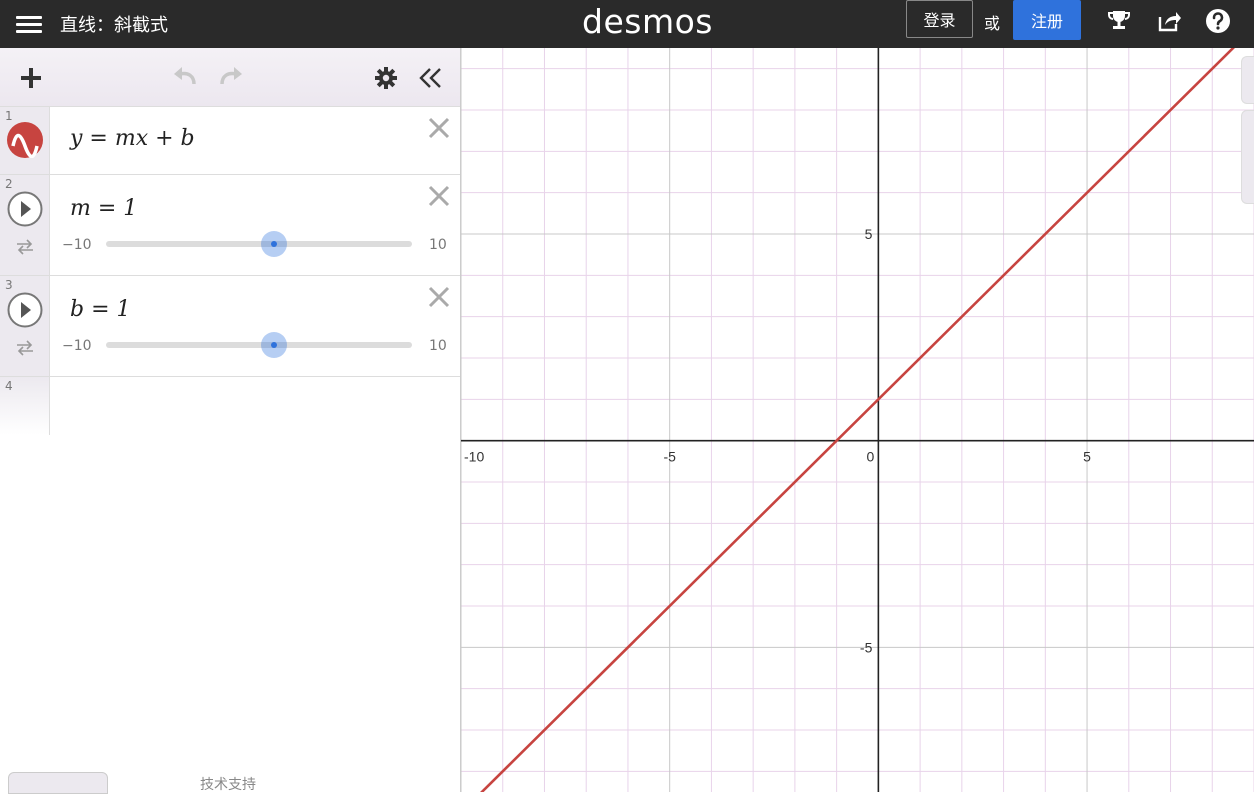 The width and height of the screenshot is (1254, 794). I want to click on expression-row-3: 3 b = 1 −10 10, so click(230, 326).